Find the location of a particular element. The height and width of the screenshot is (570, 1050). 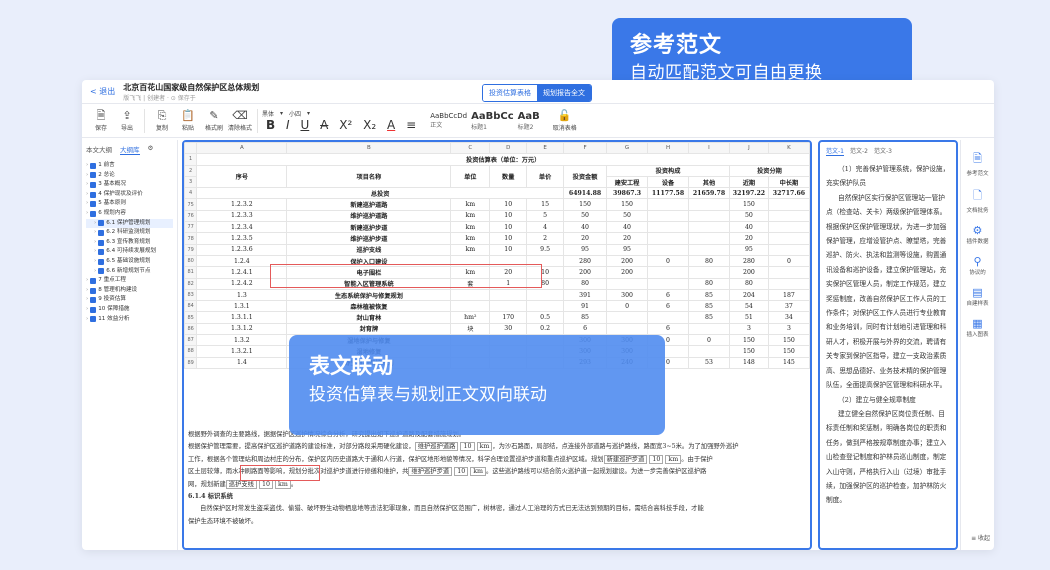

format-painter-button: ✎ 格式刷 is located at coordinates (214, 120).